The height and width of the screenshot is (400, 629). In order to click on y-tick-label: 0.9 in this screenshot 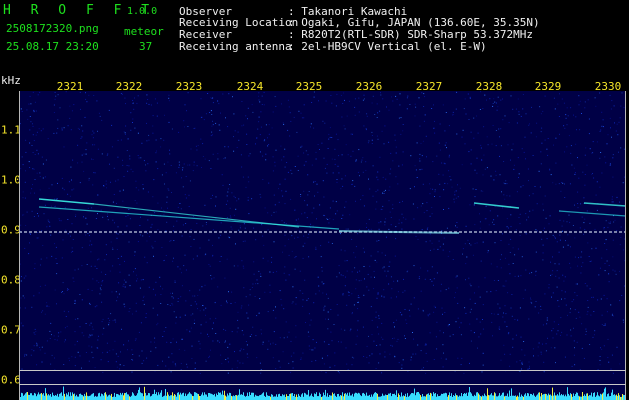, I will do `click(11, 230)`.